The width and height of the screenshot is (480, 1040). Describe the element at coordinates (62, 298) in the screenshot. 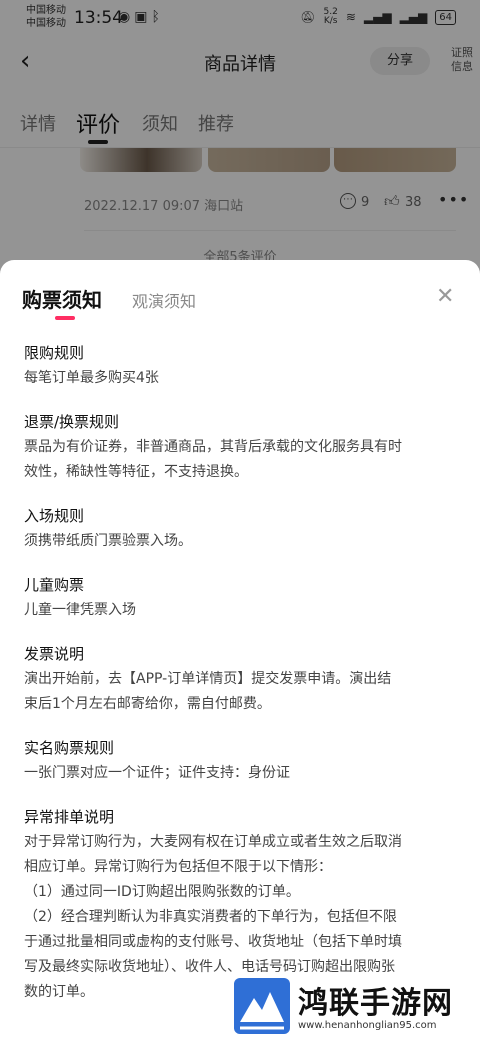

I see `tab-purchase-notice: 购票须知` at that location.